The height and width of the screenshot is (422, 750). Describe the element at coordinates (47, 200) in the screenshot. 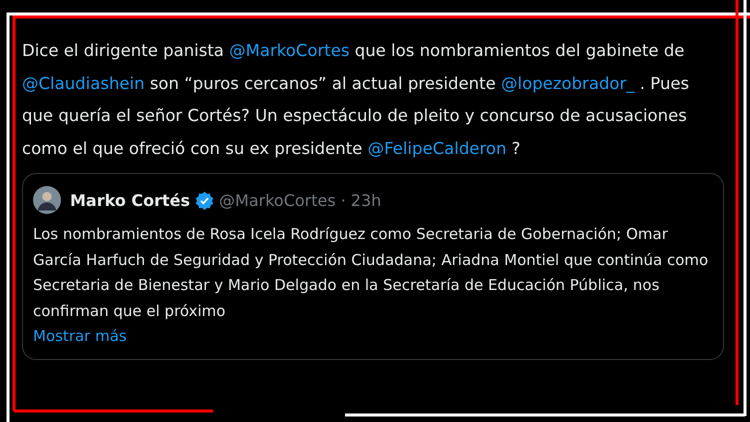

I see `avatar-icon` at that location.